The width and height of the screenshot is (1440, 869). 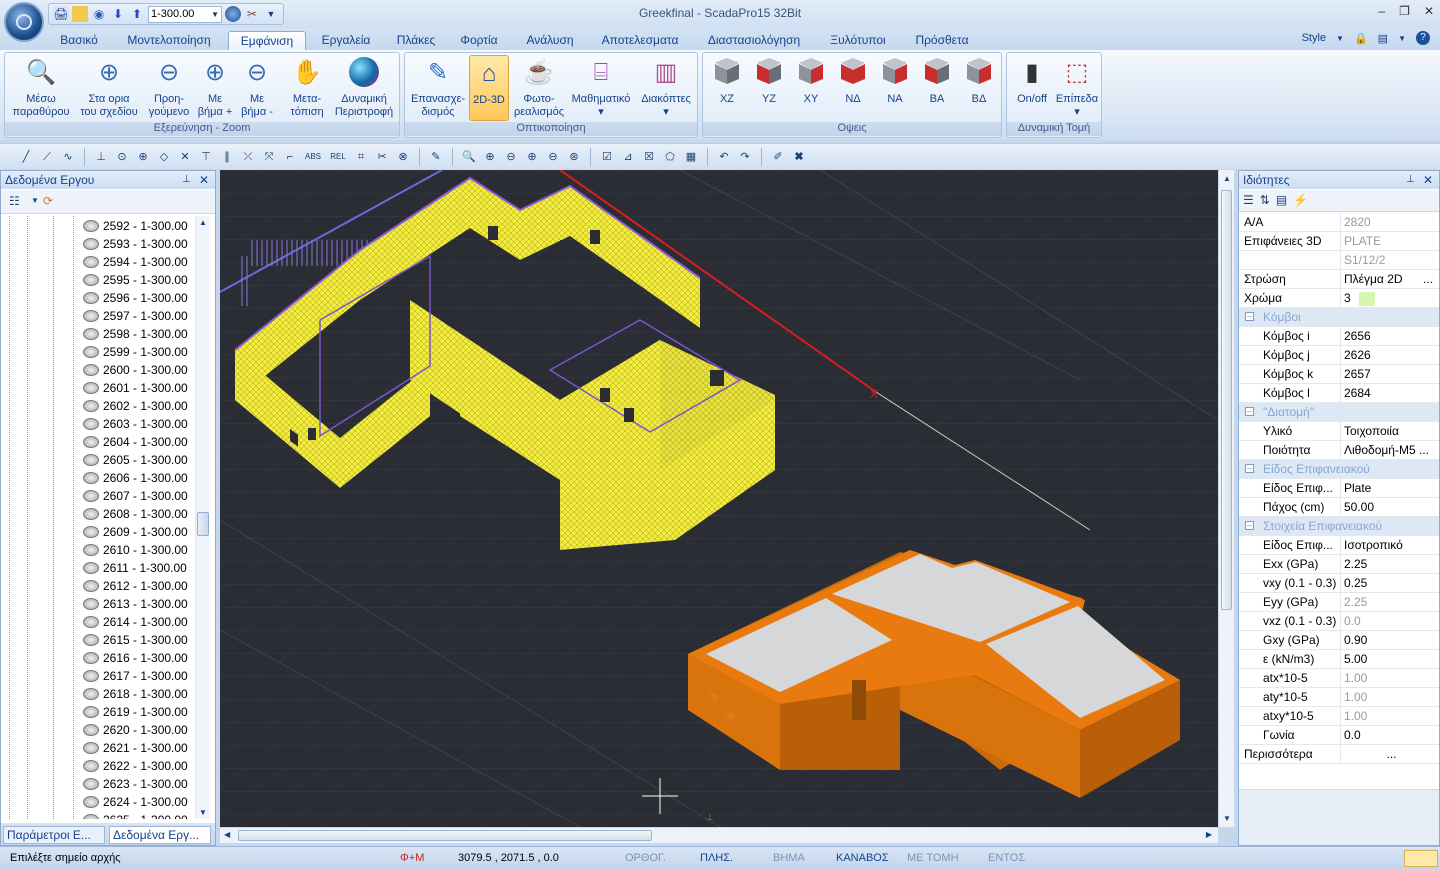 I want to click on polyline-icon: ⟋, so click(x=47, y=157).